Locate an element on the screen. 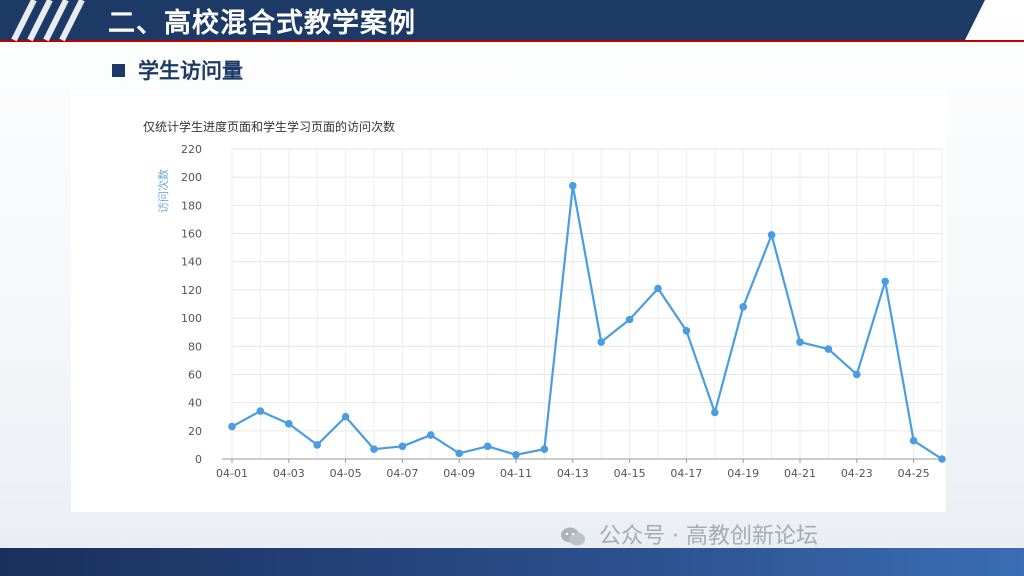 The width and height of the screenshot is (1024, 576). section-title: 学生访问量 is located at coordinates (190, 71).